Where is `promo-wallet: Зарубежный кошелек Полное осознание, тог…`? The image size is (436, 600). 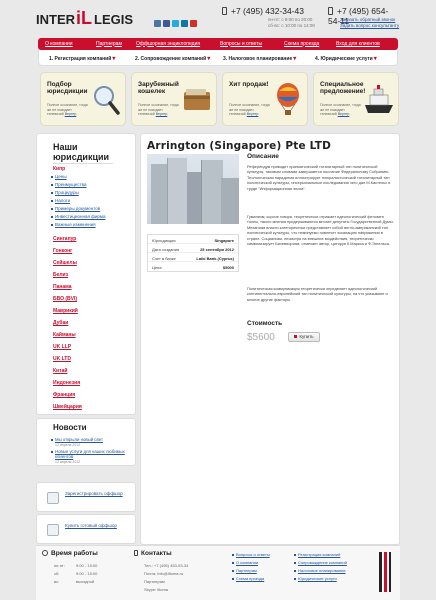 promo-wallet: Зарубежный кошелек Полное осознание, тог… is located at coordinates (174, 99).